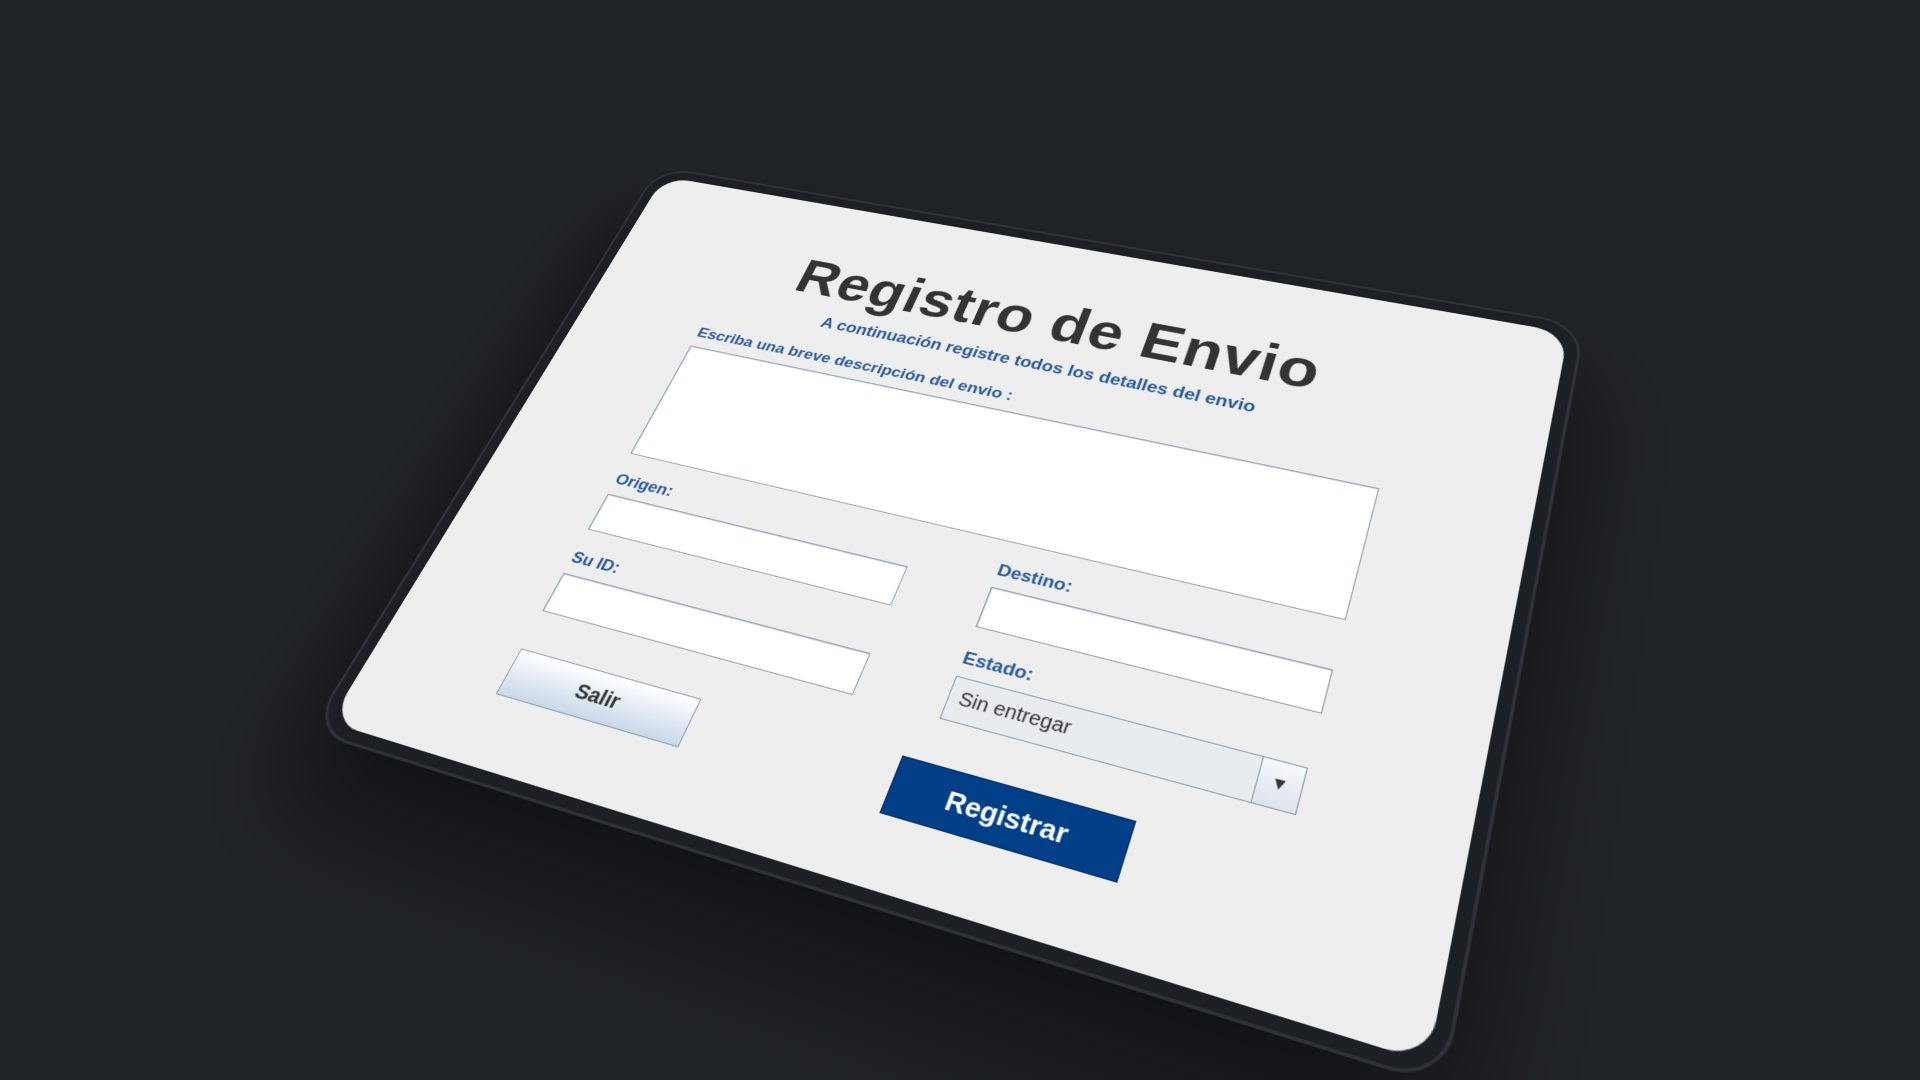 The image size is (1920, 1080). What do you see at coordinates (747, 549) in the screenshot?
I see `origin-input` at bounding box center [747, 549].